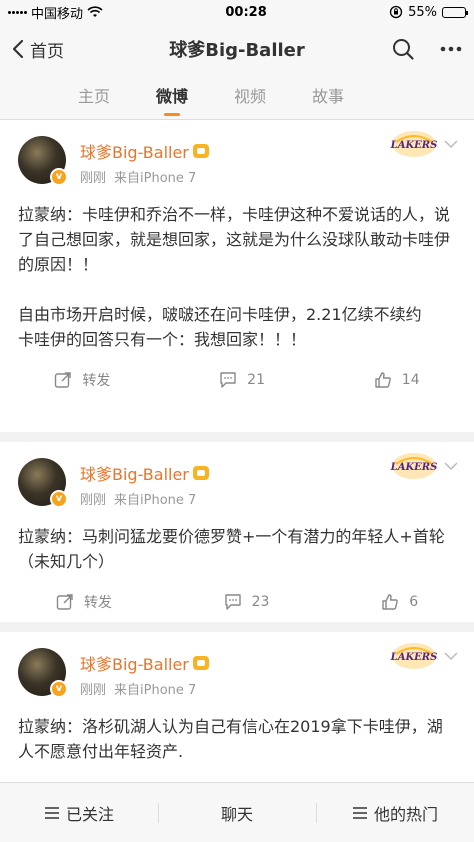 This screenshot has width=474, height=842. I want to click on followed-label: 已关注, so click(89, 814).